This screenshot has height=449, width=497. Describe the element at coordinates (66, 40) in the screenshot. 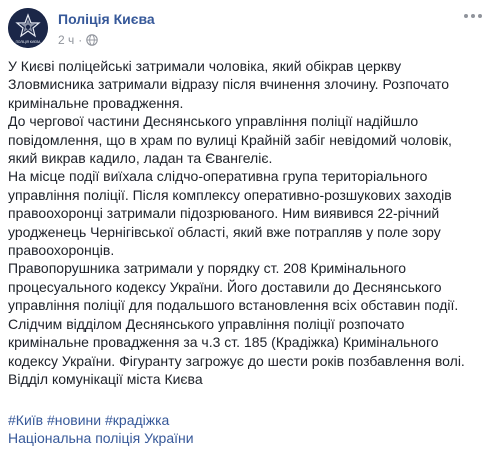

I see `post-timestamp: 2 ч` at that location.